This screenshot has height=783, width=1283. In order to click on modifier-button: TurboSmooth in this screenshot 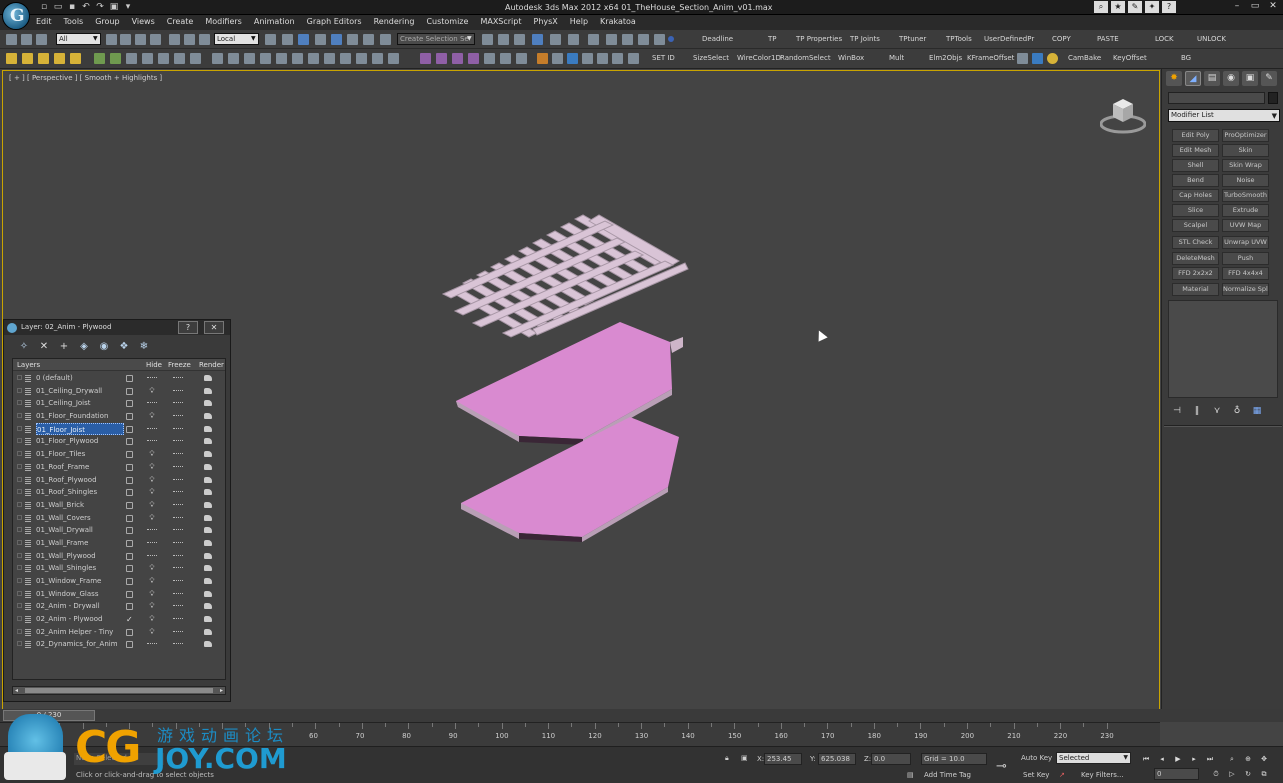, I will do `click(1245, 195)`.